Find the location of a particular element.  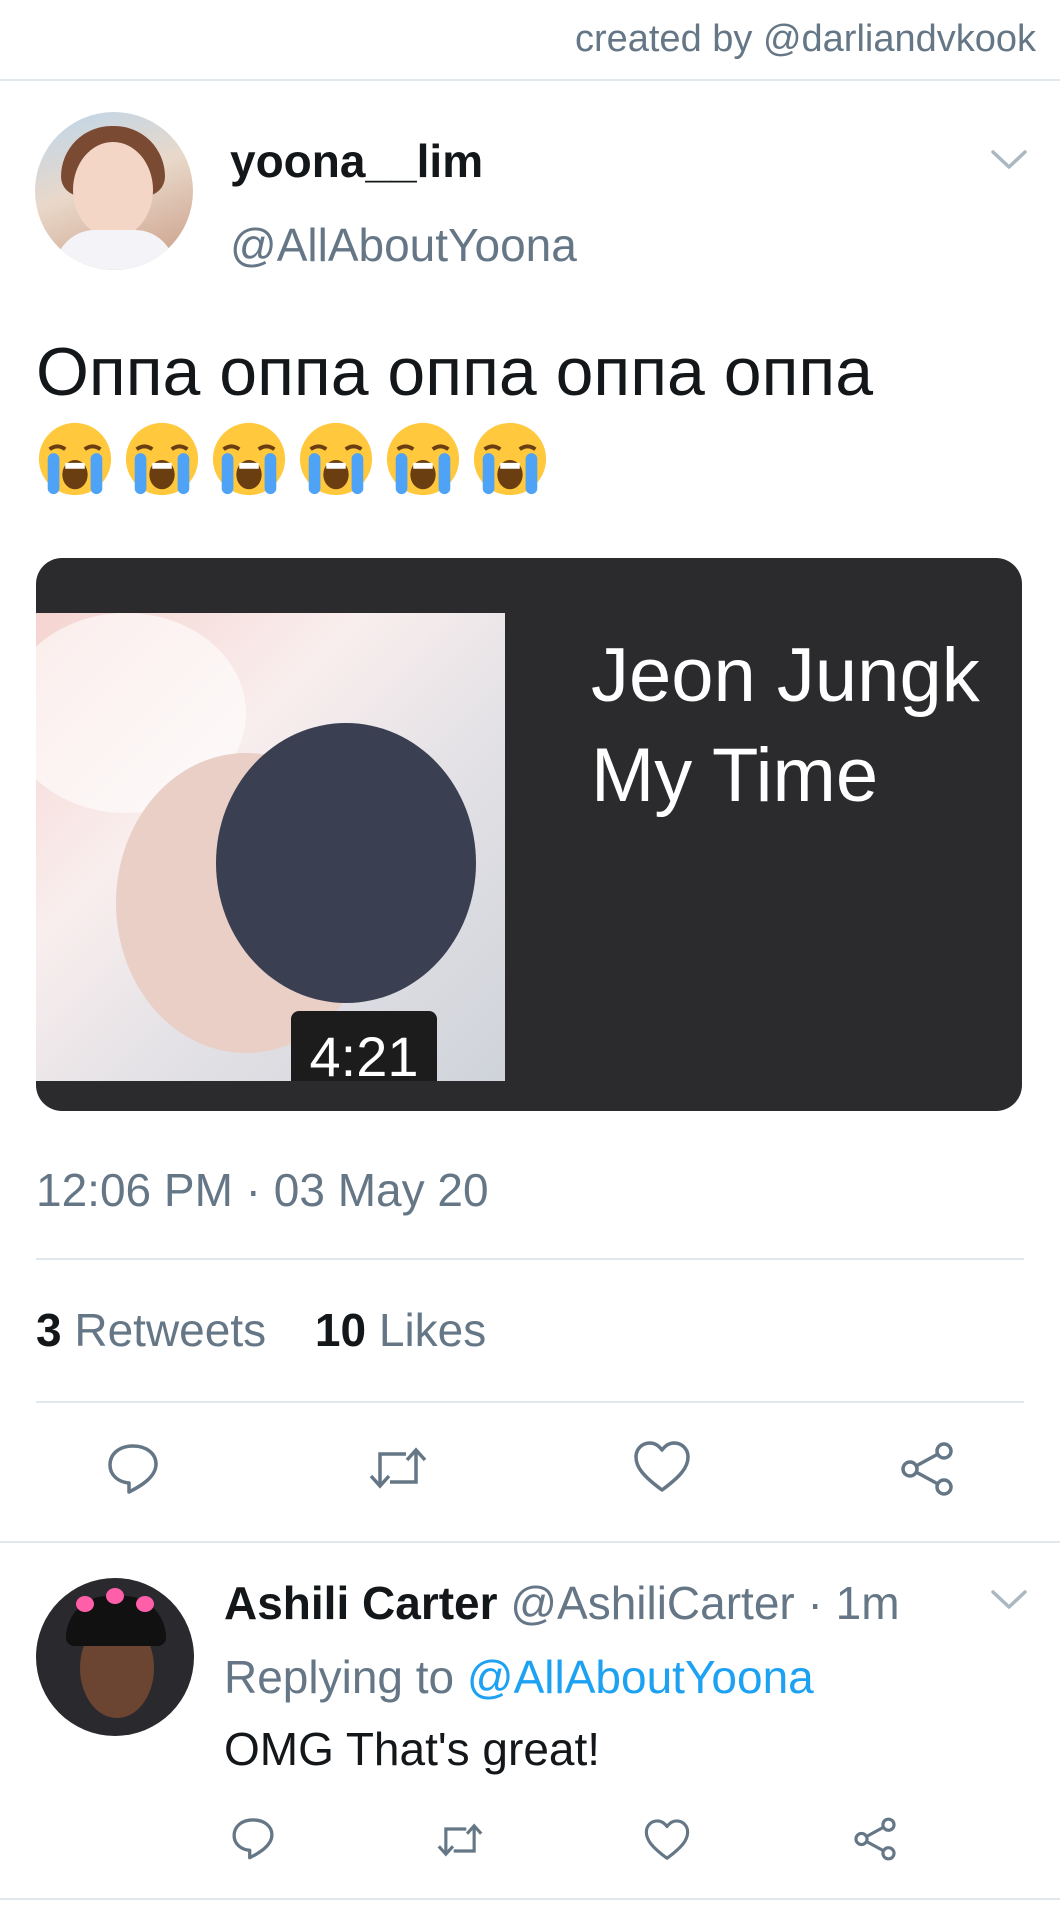

reply-text: OMG That's great! is located at coordinates (412, 1749).